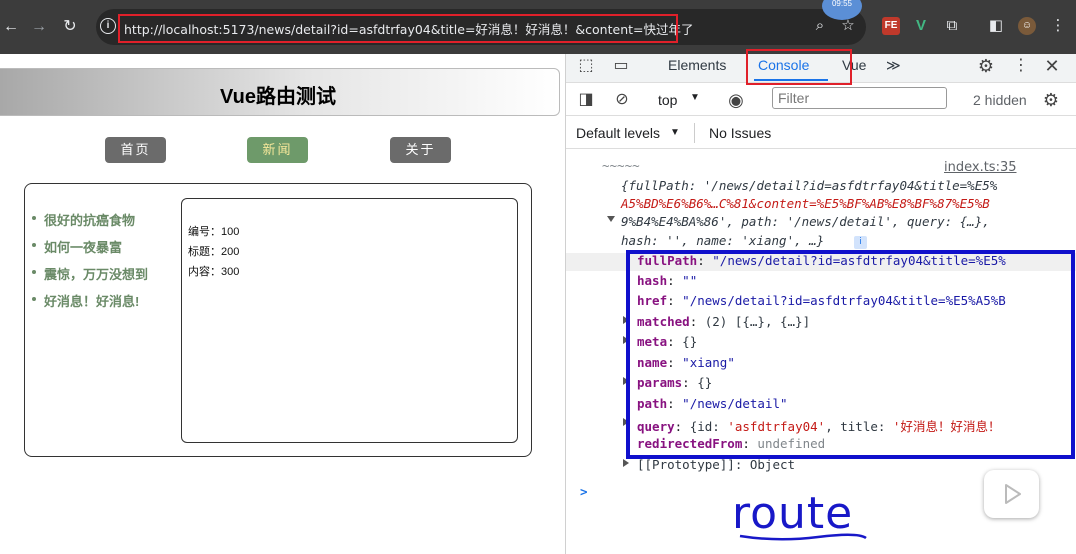  What do you see at coordinates (667, 100) in the screenshot?
I see `context-select: top` at bounding box center [667, 100].